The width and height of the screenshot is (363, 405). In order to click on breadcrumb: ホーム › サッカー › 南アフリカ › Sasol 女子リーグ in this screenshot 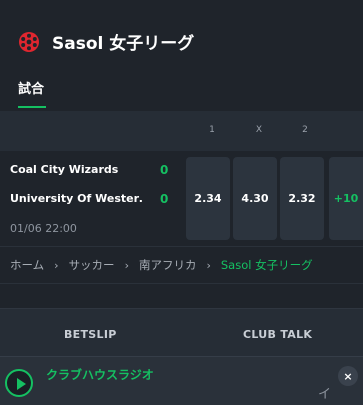, I will do `click(181, 265)`.